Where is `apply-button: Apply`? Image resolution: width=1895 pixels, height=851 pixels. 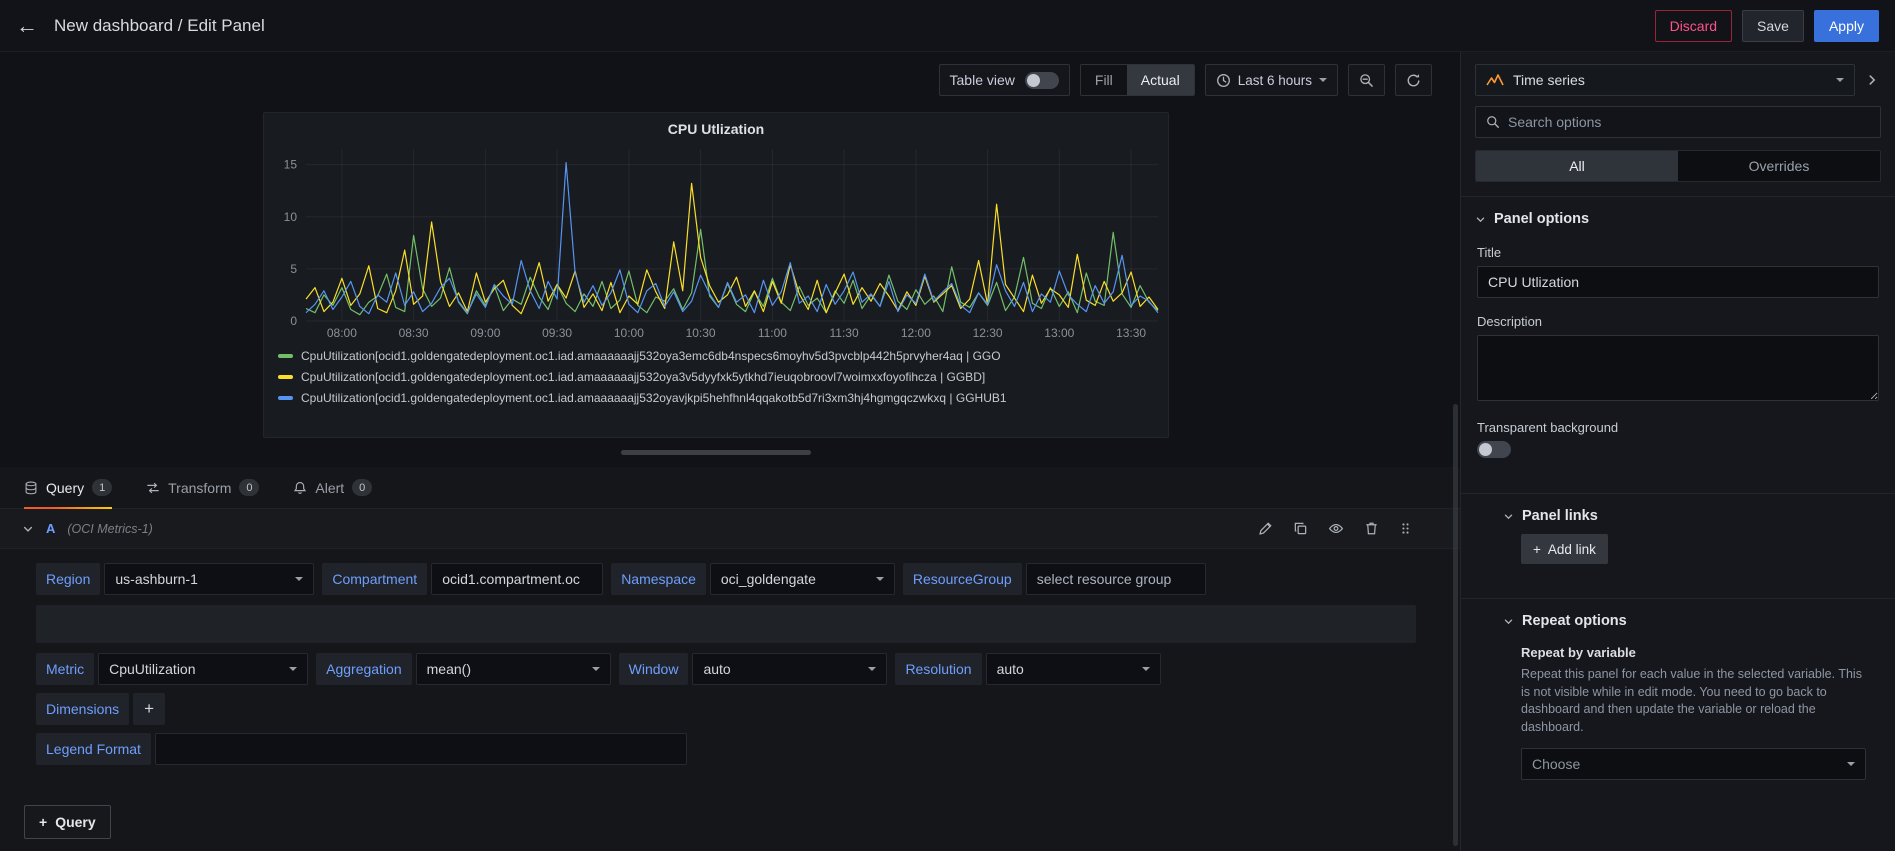
apply-button: Apply is located at coordinates (1846, 25).